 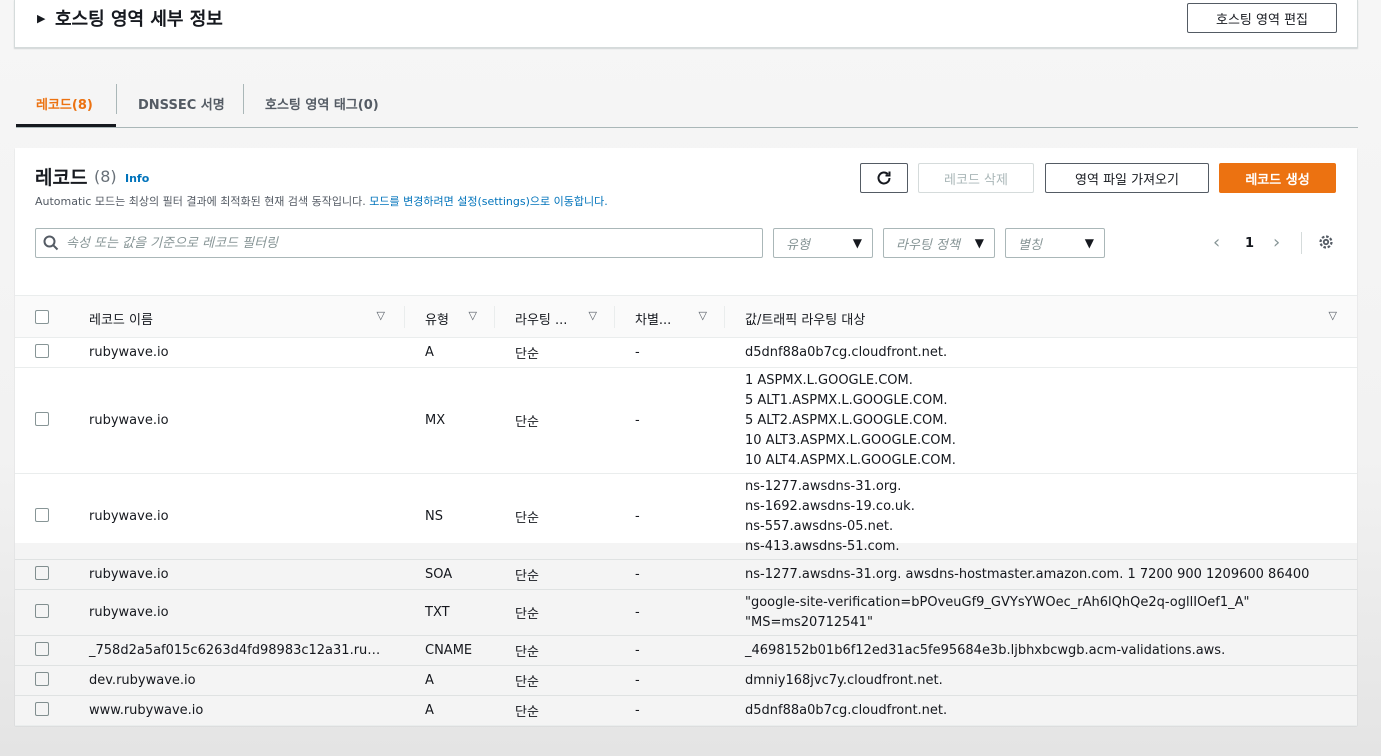 What do you see at coordinates (41, 18) in the screenshot?
I see `expand-caret-icon: ▶` at bounding box center [41, 18].